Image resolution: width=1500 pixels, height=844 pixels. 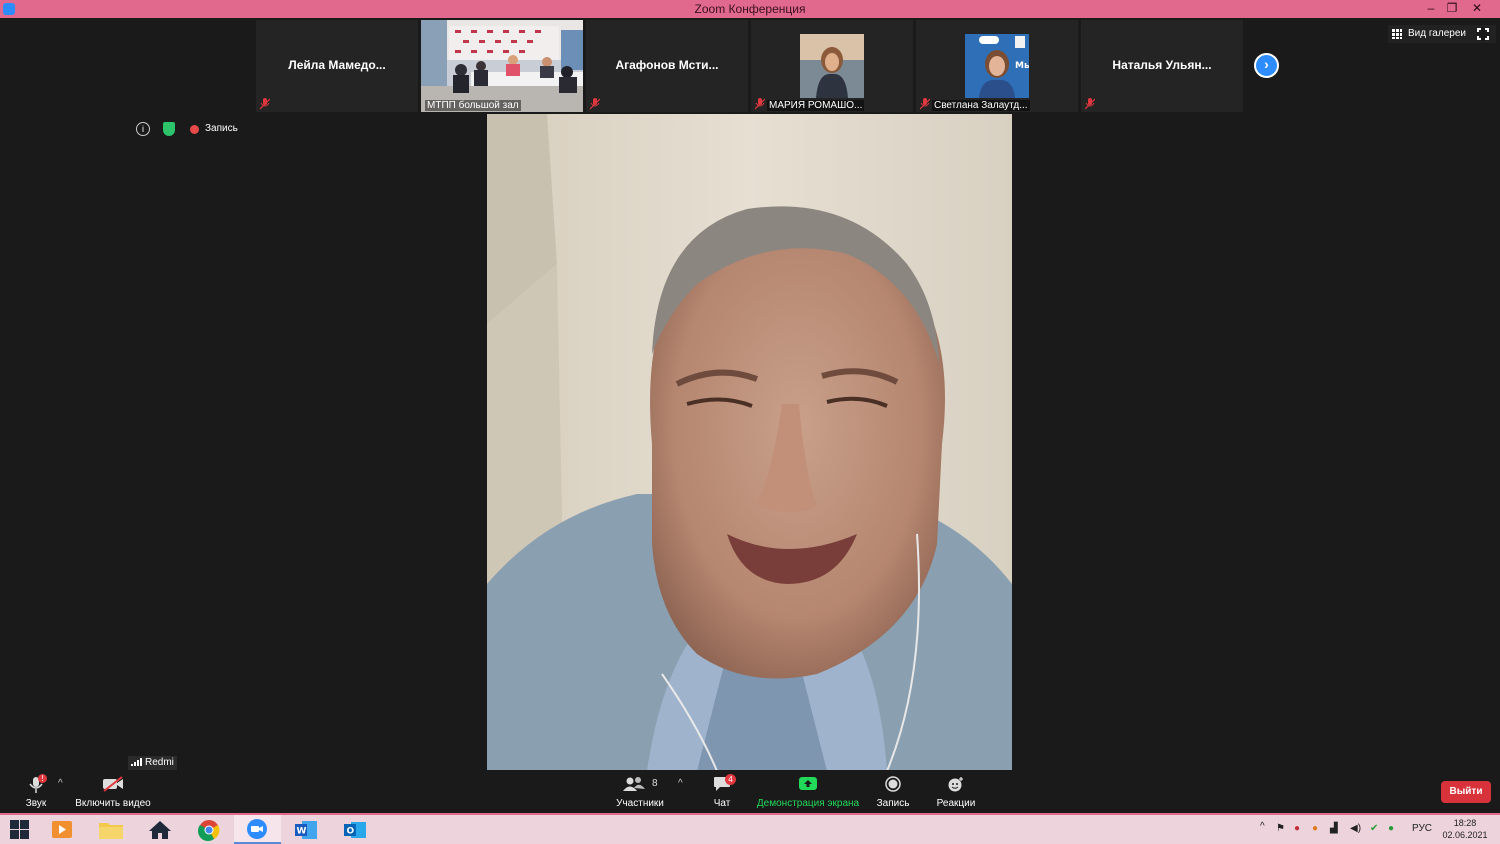 What do you see at coordinates (1262, 826) in the screenshot?
I see `tray-expand-caret: ^` at bounding box center [1262, 826].